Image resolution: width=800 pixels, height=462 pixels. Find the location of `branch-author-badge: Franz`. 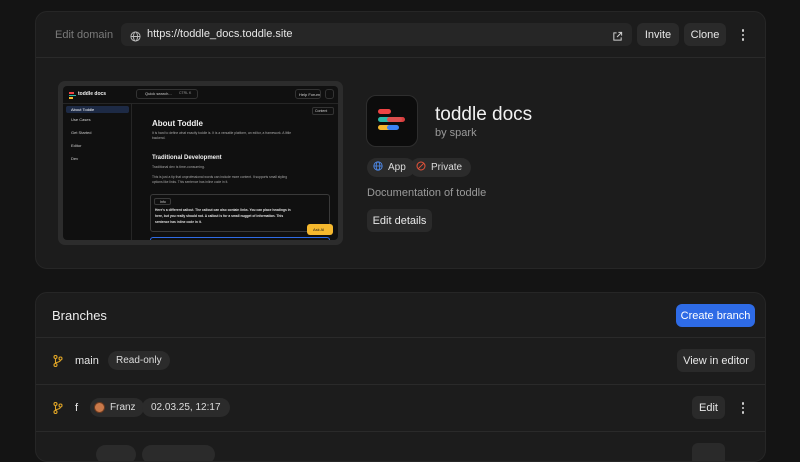

branch-author-badge: Franz is located at coordinates (117, 407).